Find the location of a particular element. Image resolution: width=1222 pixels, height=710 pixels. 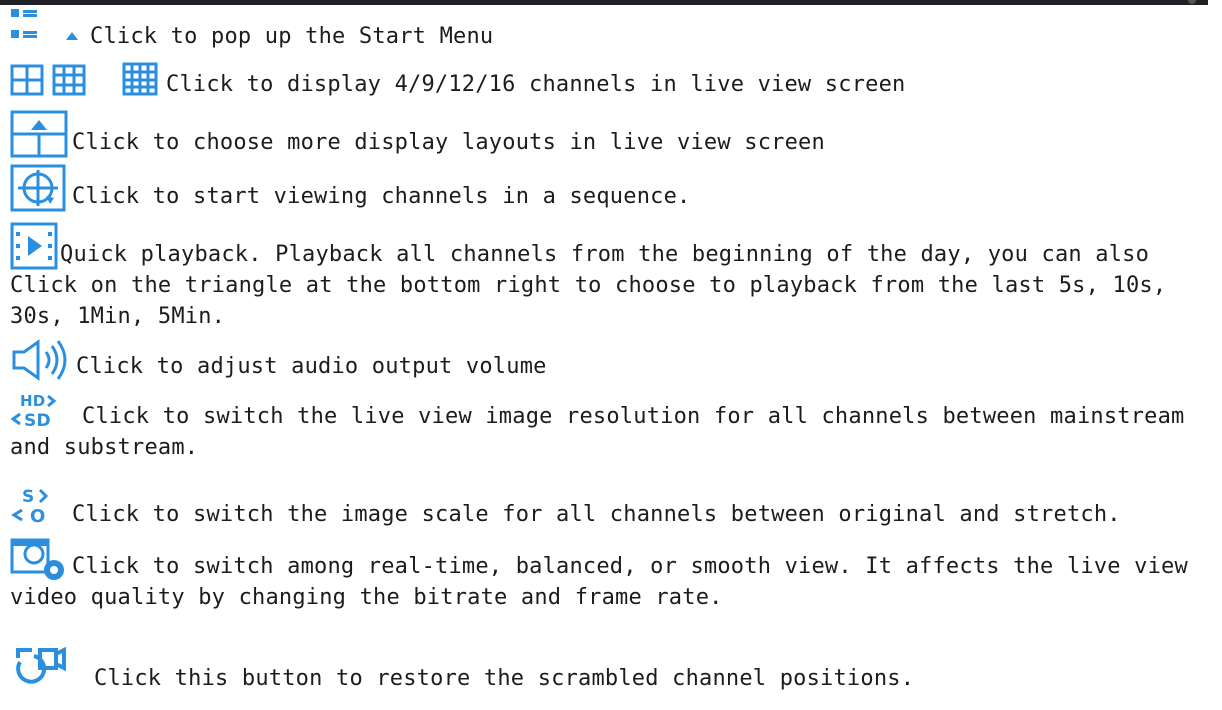

view-mode-icon is located at coordinates (41, 559).